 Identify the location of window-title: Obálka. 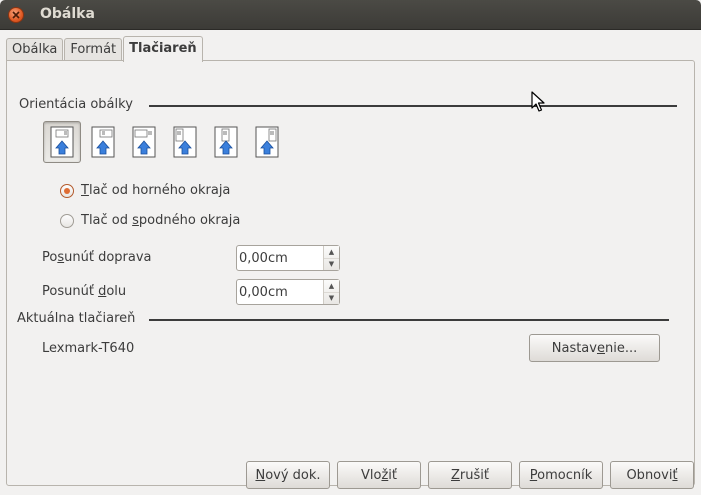
(67, 14).